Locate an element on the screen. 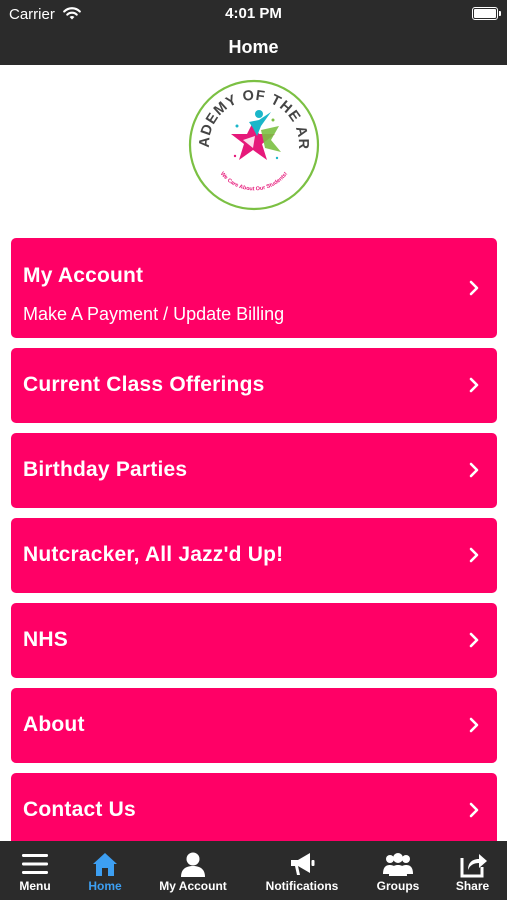  menu-item-title: My Account is located at coordinates (83, 275).